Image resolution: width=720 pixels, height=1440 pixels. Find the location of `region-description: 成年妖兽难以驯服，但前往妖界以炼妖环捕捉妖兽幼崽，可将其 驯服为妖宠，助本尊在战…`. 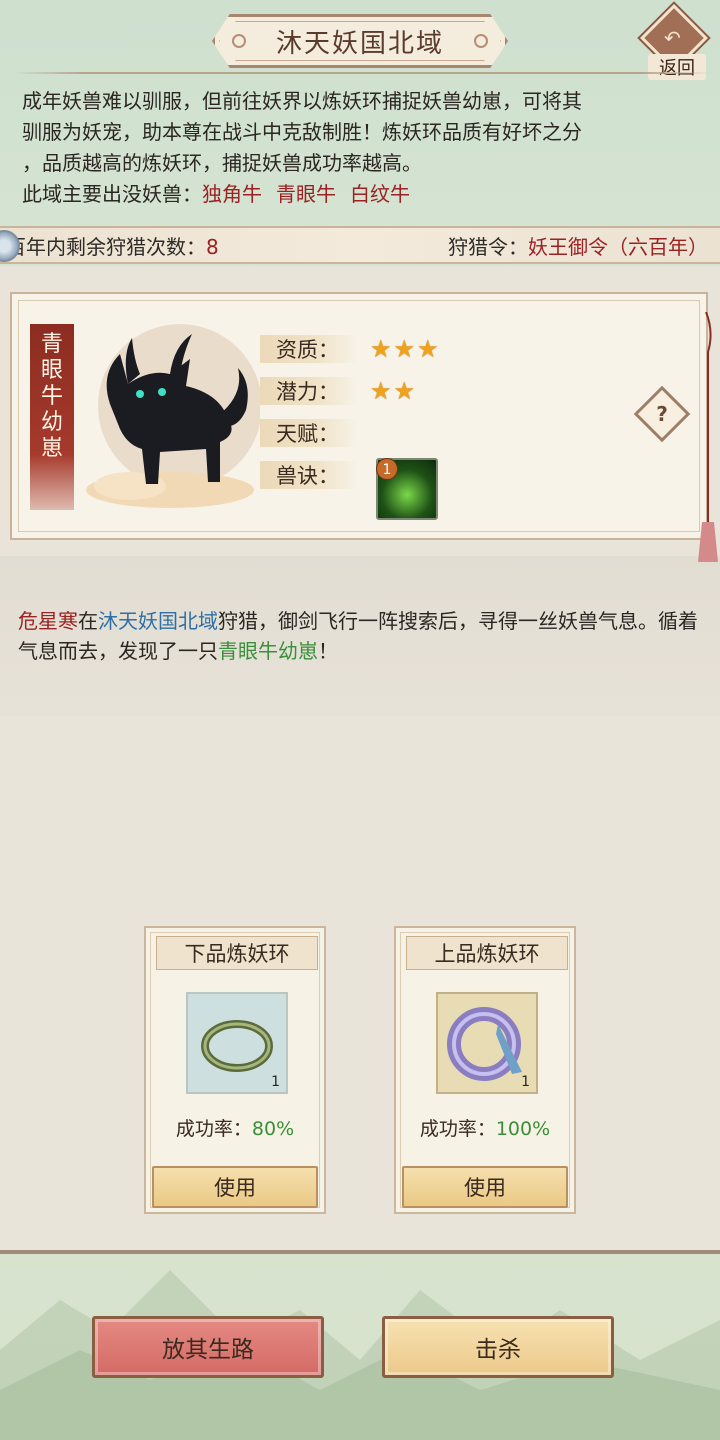

region-description: 成年妖兽难以驯服，但前往妖界以炼妖环捕捉妖兽幼崽，可将其 驯服为妖宠，助本尊在战… is located at coordinates (360, 148).